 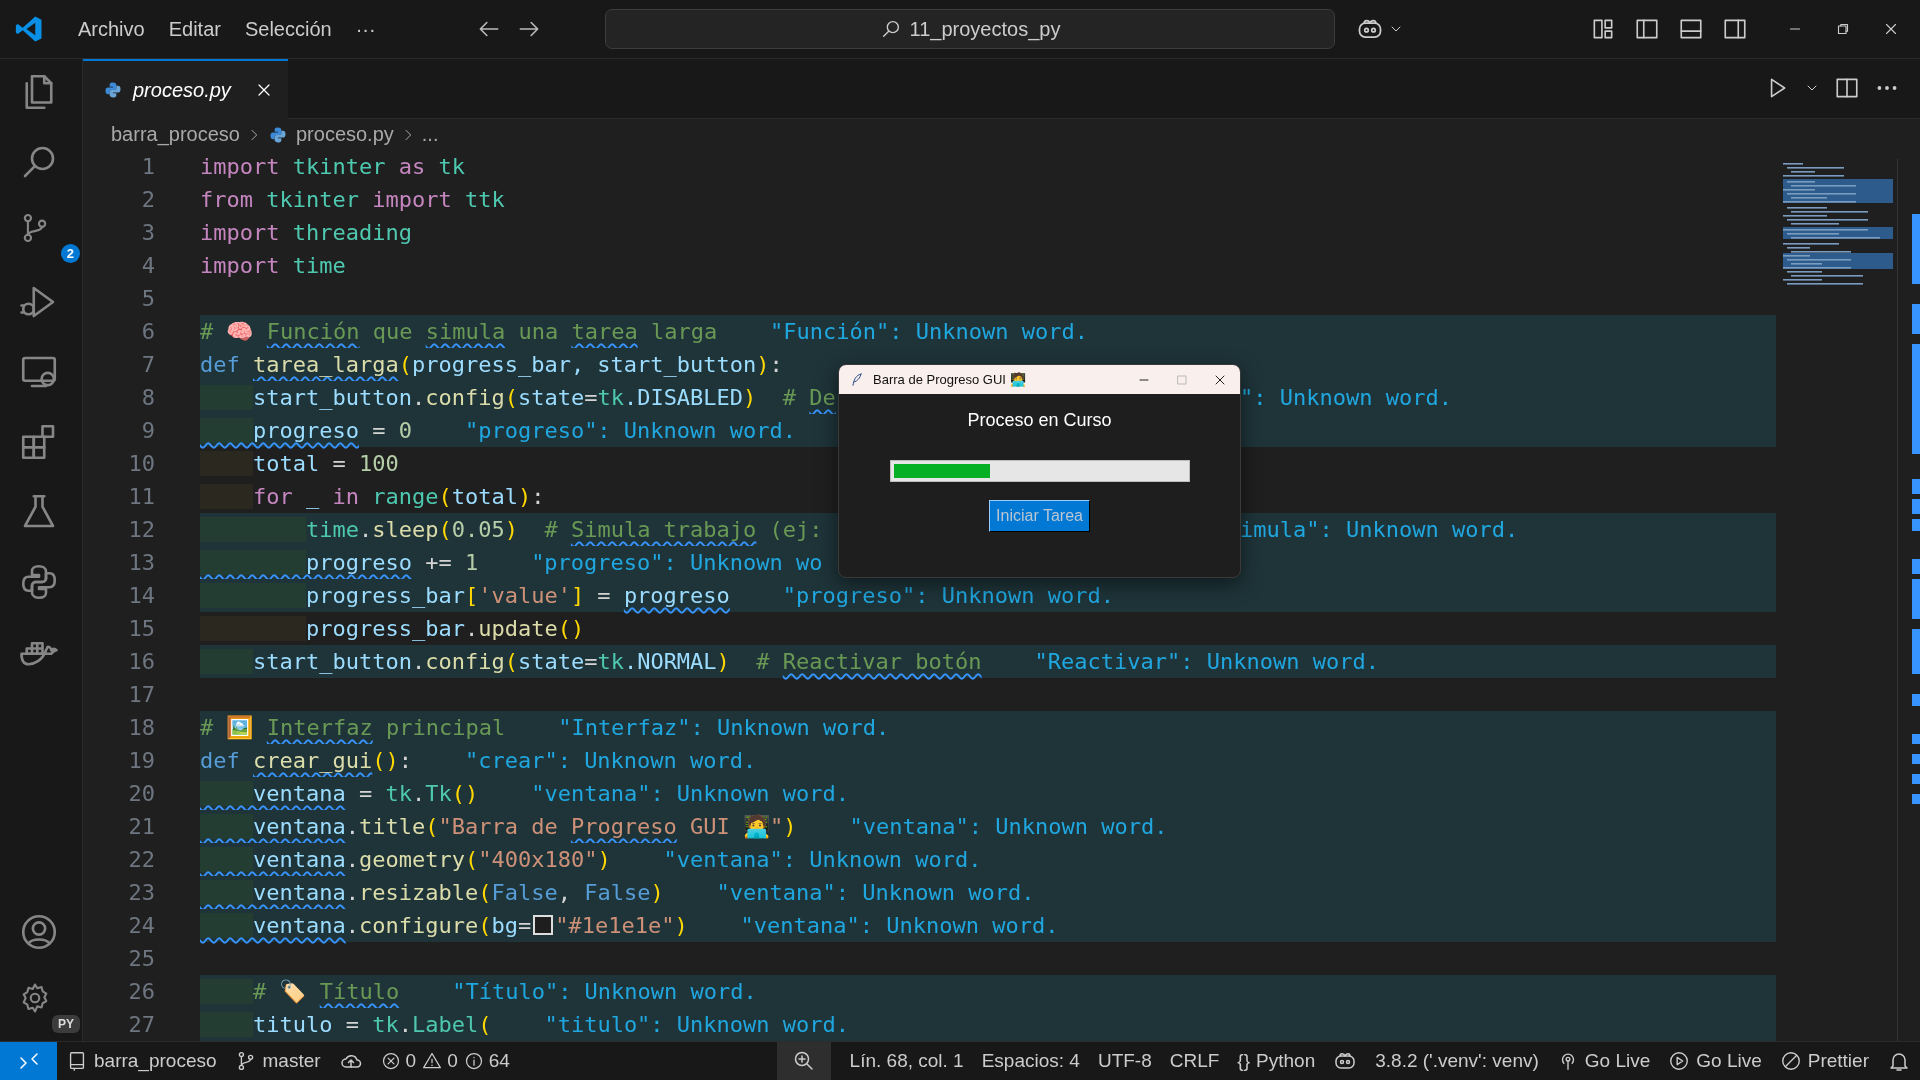 What do you see at coordinates (141, 925) in the screenshot?
I see `line-number: 24` at bounding box center [141, 925].